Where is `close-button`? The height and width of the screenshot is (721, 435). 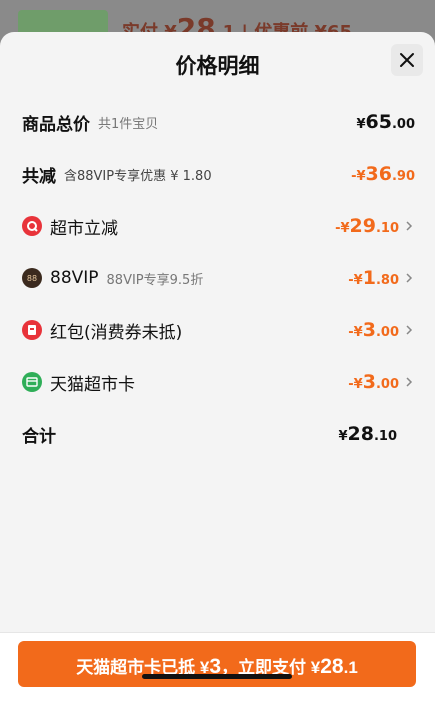 close-button is located at coordinates (407, 60).